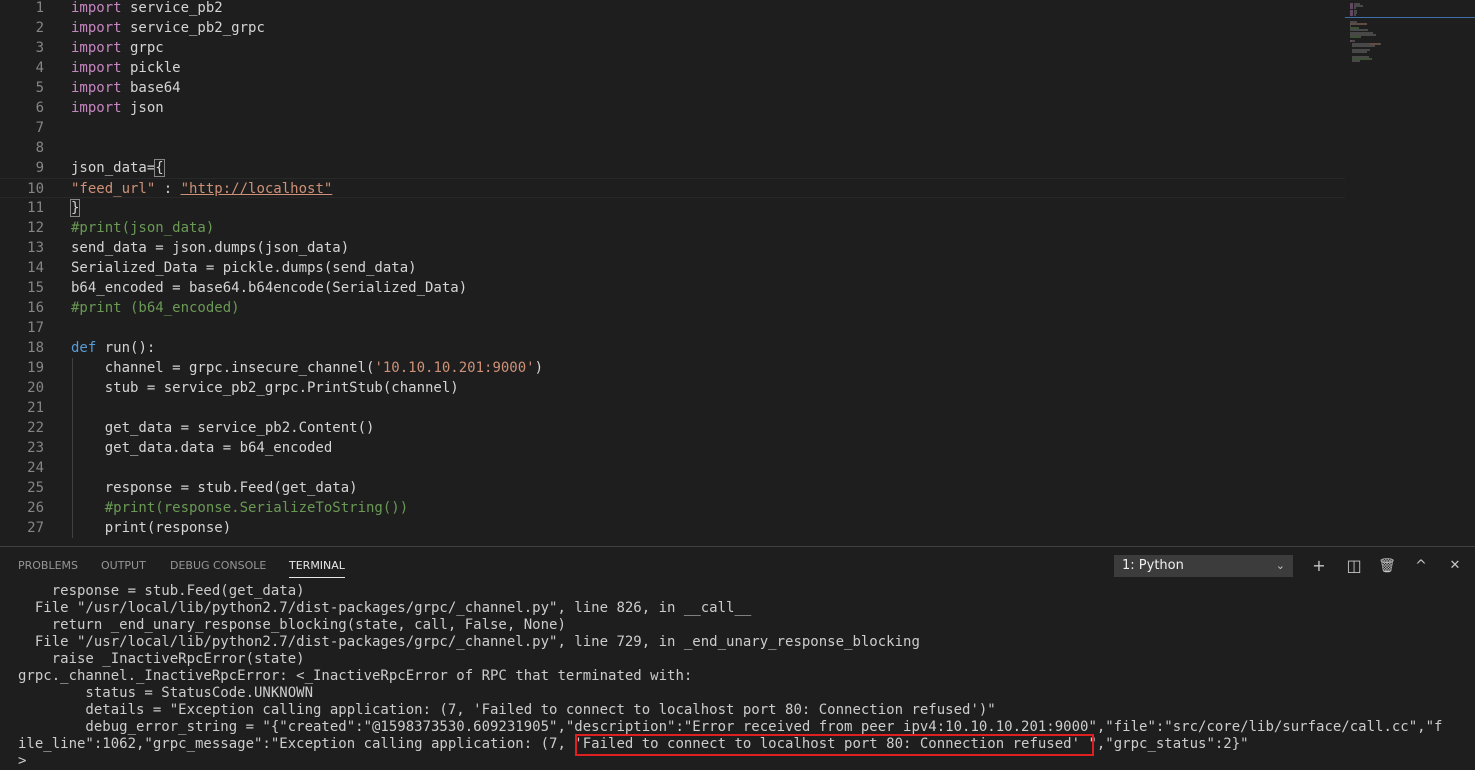 This screenshot has width=1475, height=770. Describe the element at coordinates (168, 28) in the screenshot. I see `line-code: import service_pb2_grpc` at that location.